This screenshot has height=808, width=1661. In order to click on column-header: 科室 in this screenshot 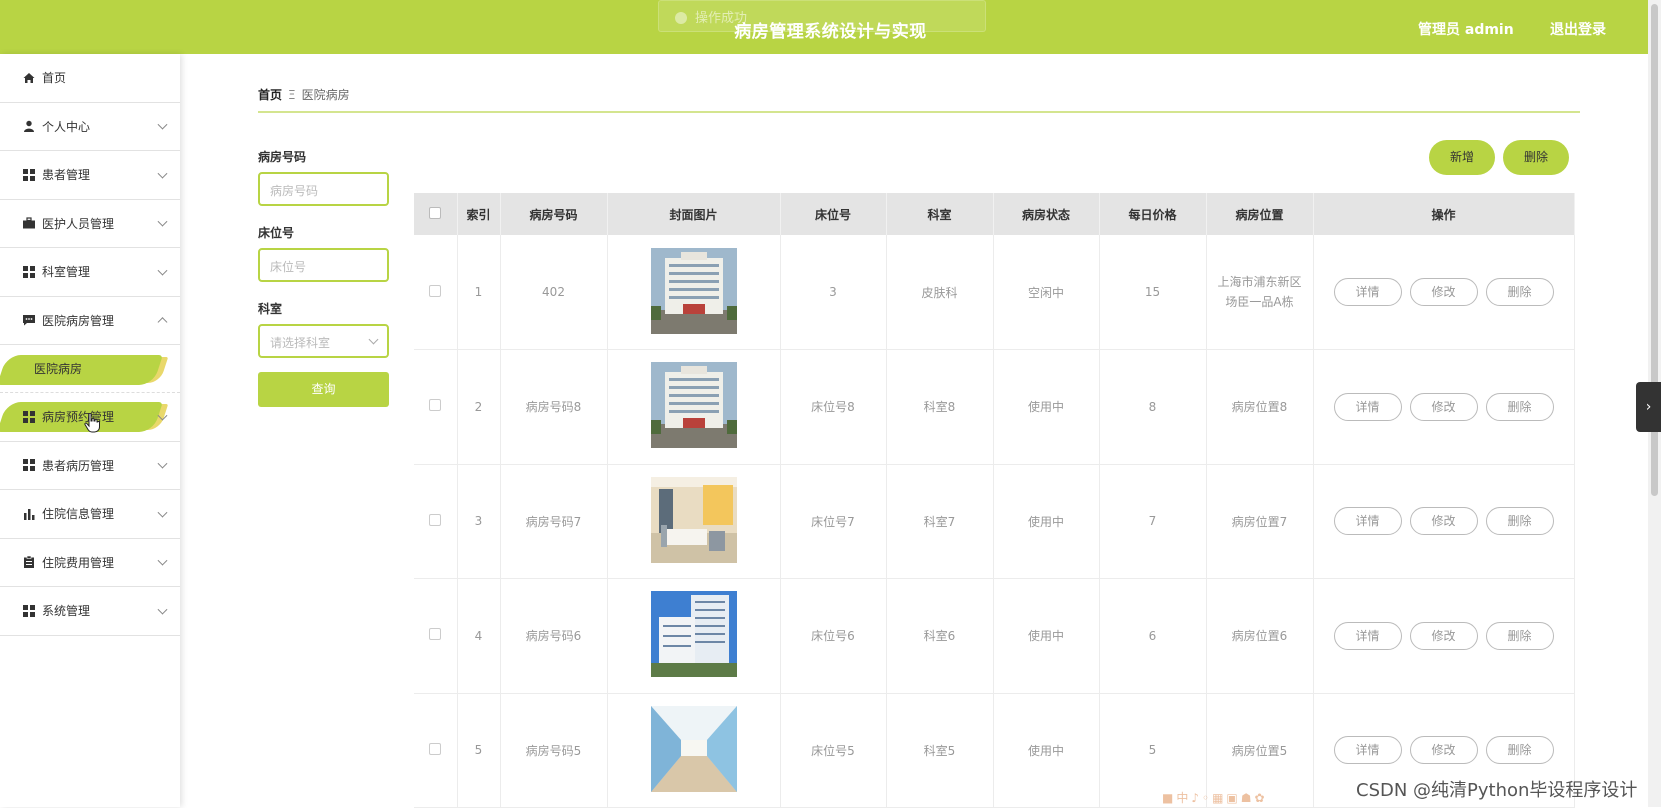, I will do `click(940, 214)`.